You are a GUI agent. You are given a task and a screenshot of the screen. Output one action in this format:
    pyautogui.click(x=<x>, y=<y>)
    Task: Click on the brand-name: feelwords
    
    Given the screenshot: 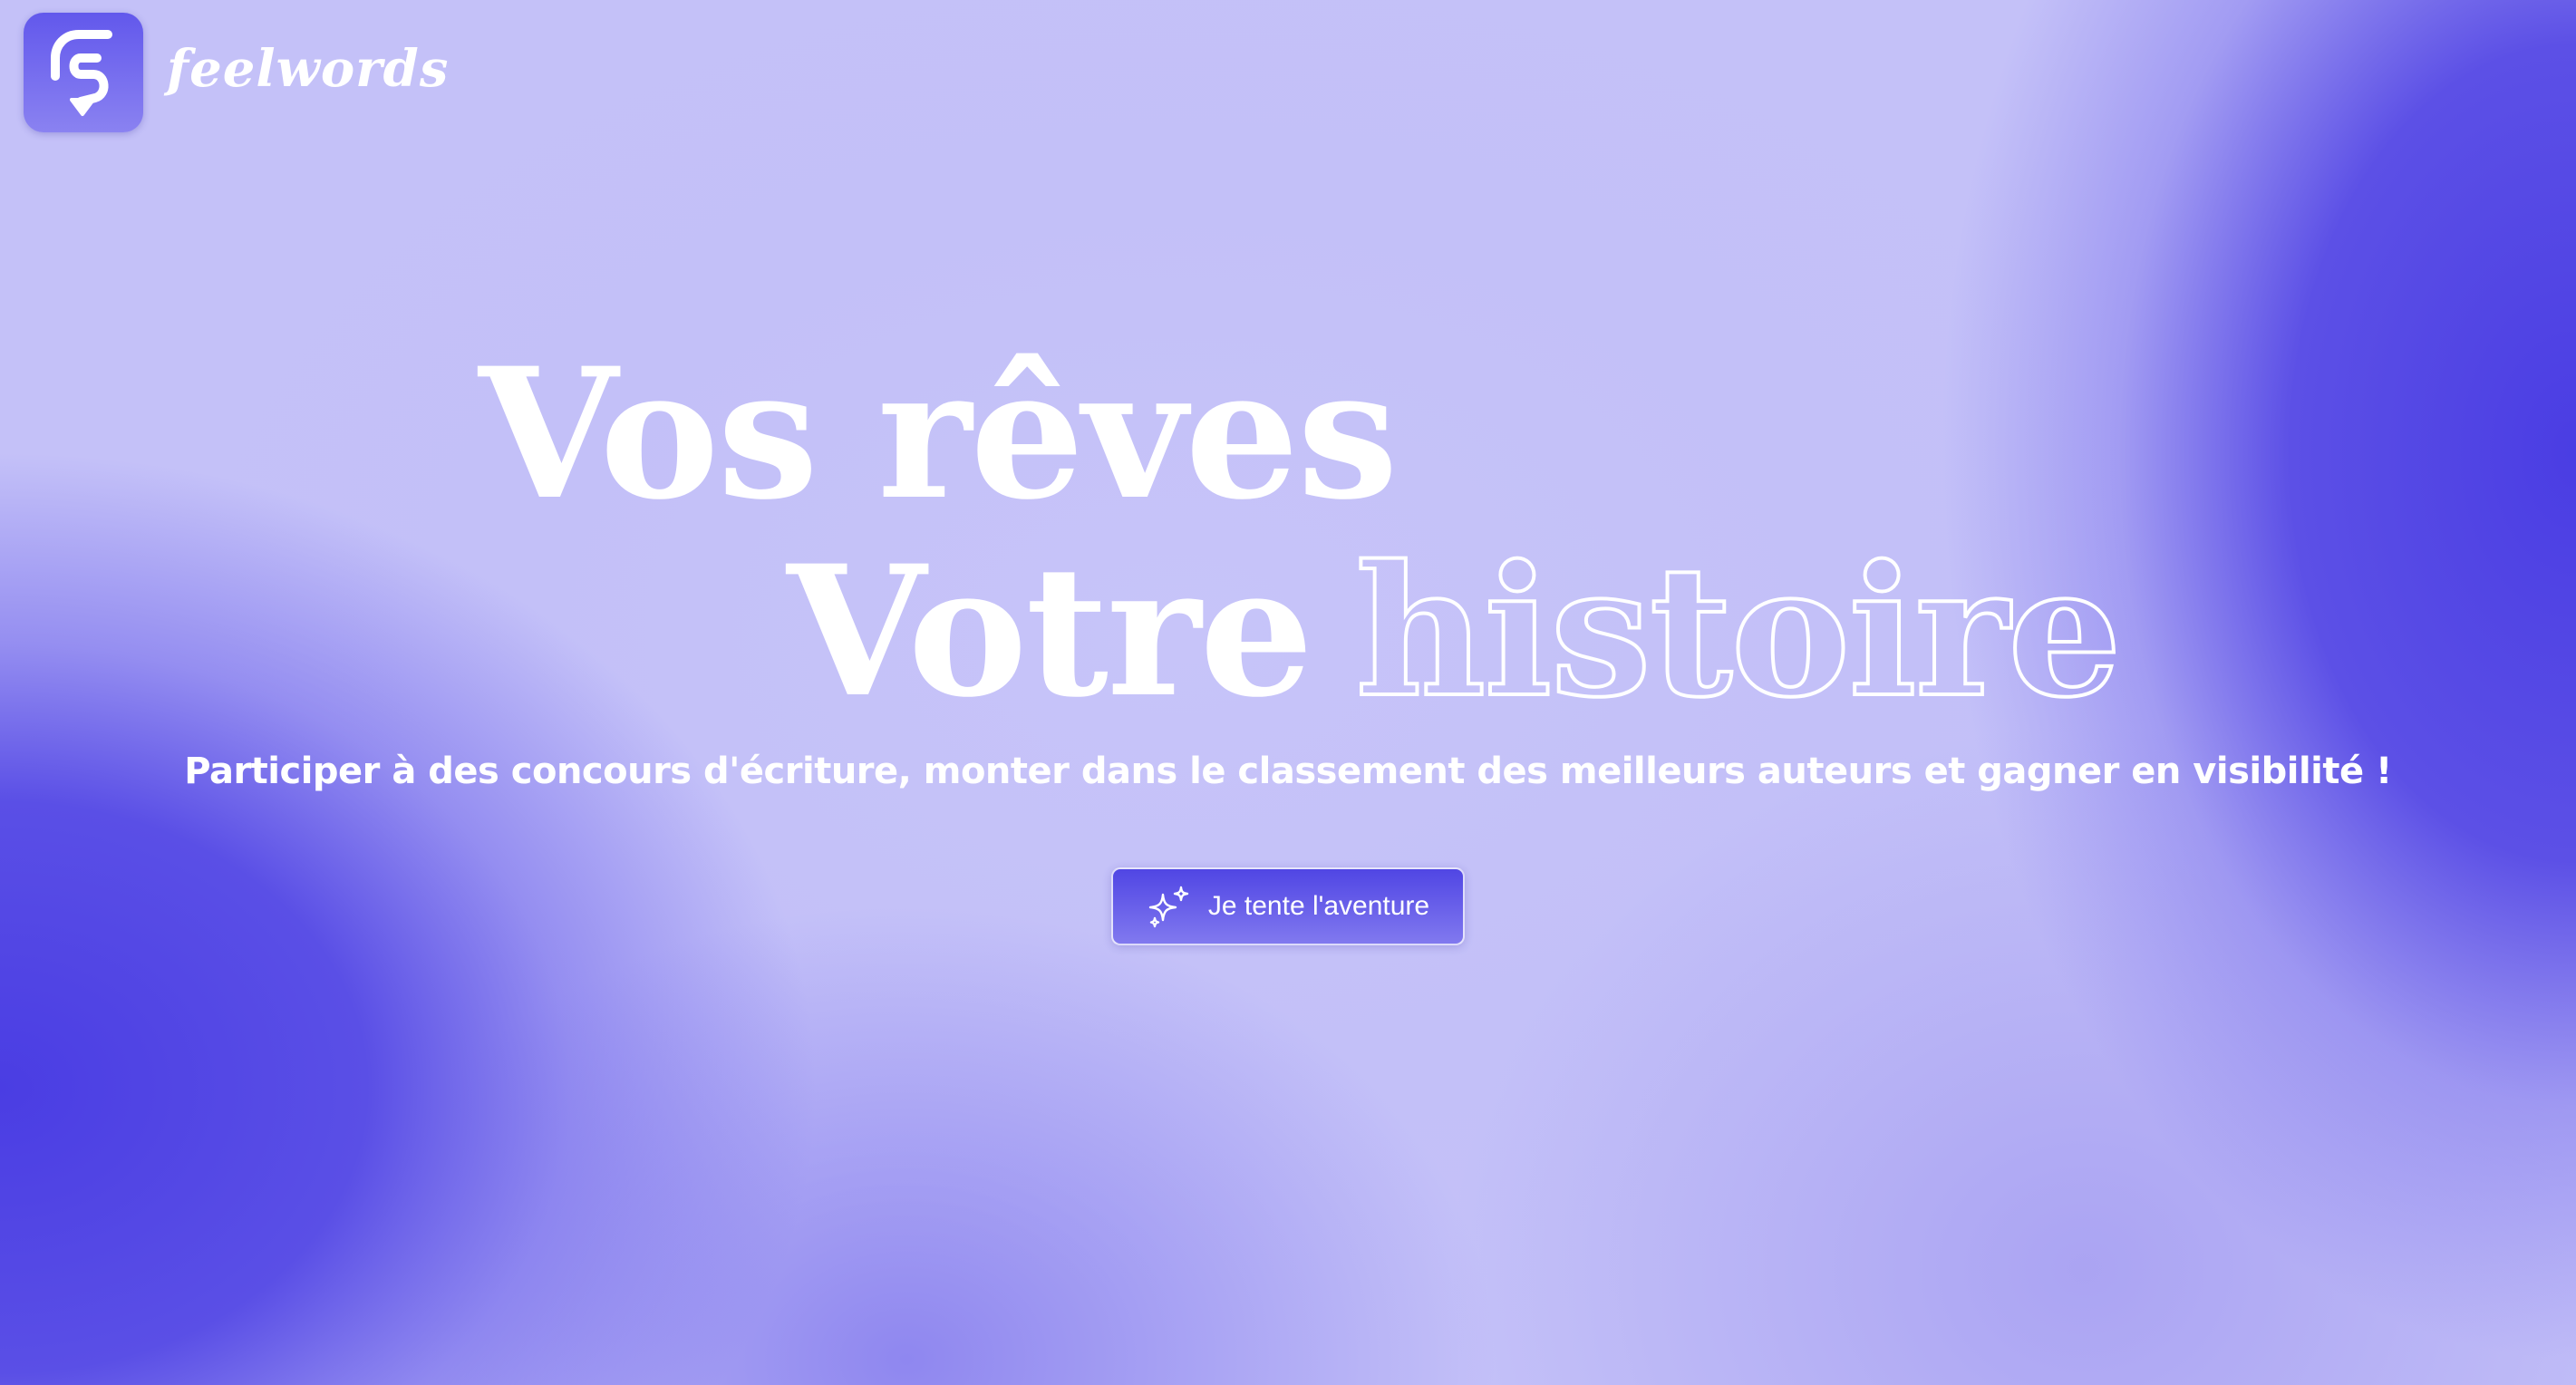 What is the action you would take?
    pyautogui.click(x=308, y=69)
    